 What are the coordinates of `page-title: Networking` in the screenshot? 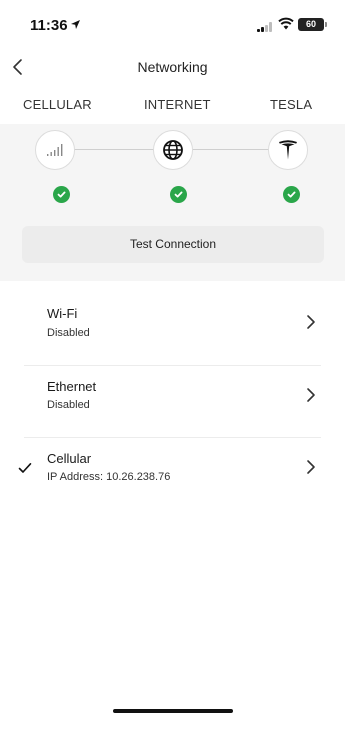 It's located at (172, 67).